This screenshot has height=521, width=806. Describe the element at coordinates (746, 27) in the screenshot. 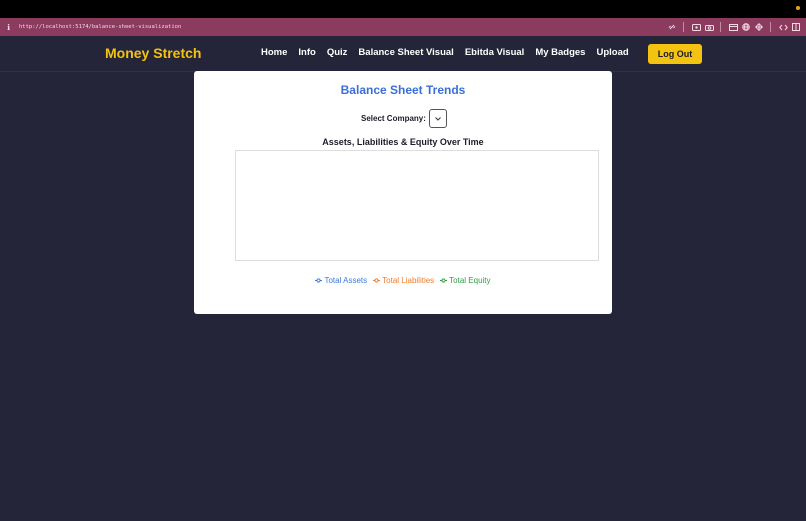

I see `globe-icon` at that location.